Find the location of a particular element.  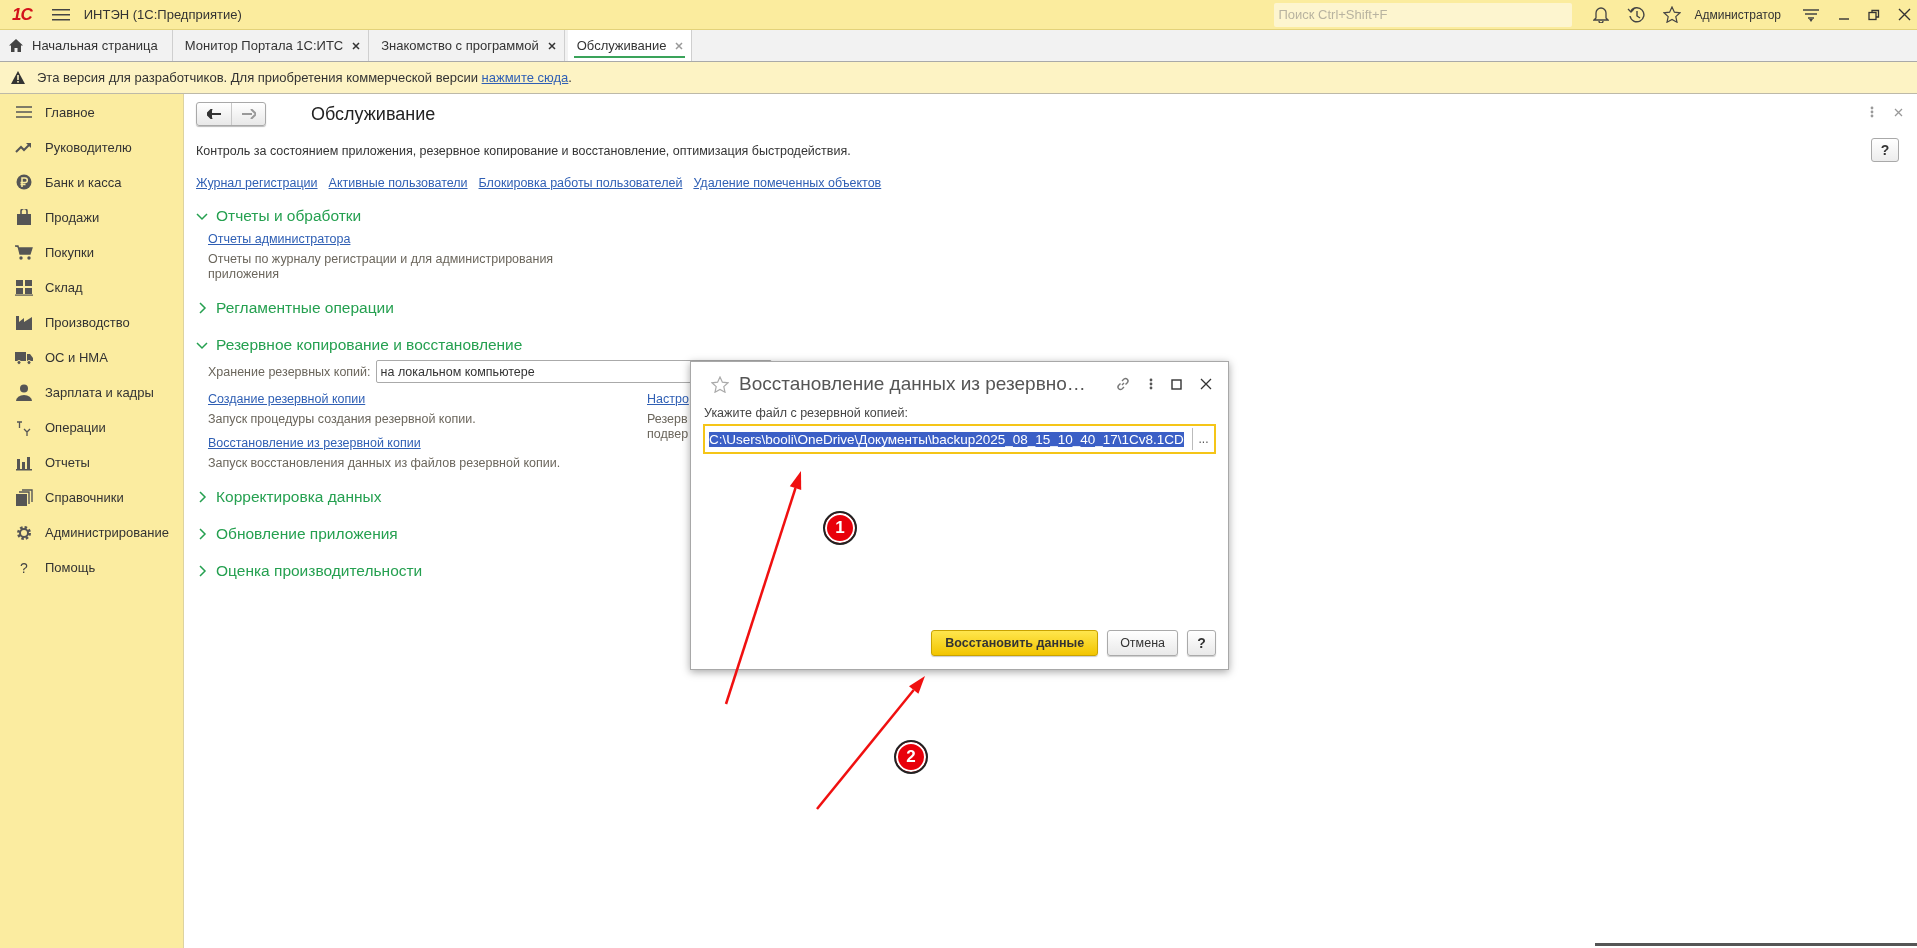

description: Отчеты по журналу регистрации и для администрирования приложения is located at coordinates (381, 267).